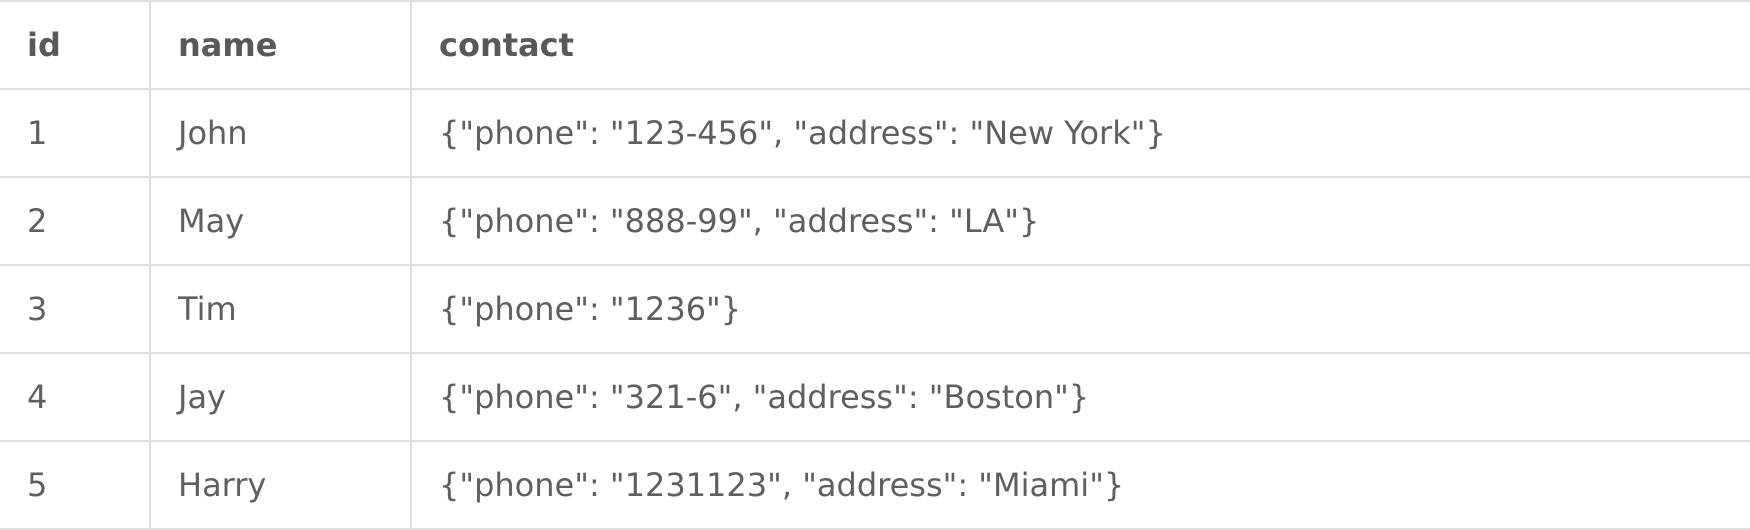 This screenshot has height=530, width=1750. Describe the element at coordinates (75, 221) in the screenshot. I see `cell-id: 2` at that location.